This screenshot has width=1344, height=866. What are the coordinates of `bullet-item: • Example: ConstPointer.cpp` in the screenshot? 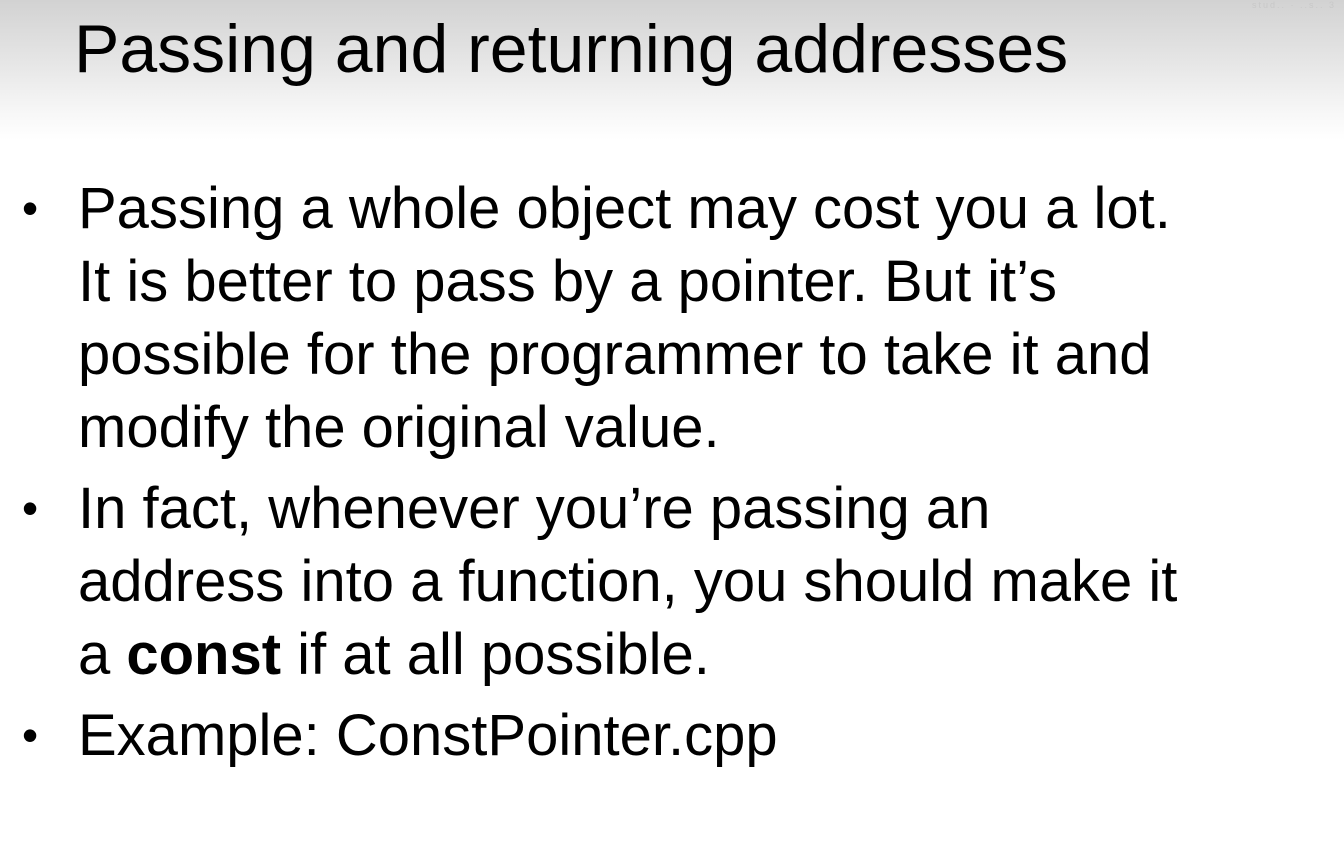 It's located at (654, 735).